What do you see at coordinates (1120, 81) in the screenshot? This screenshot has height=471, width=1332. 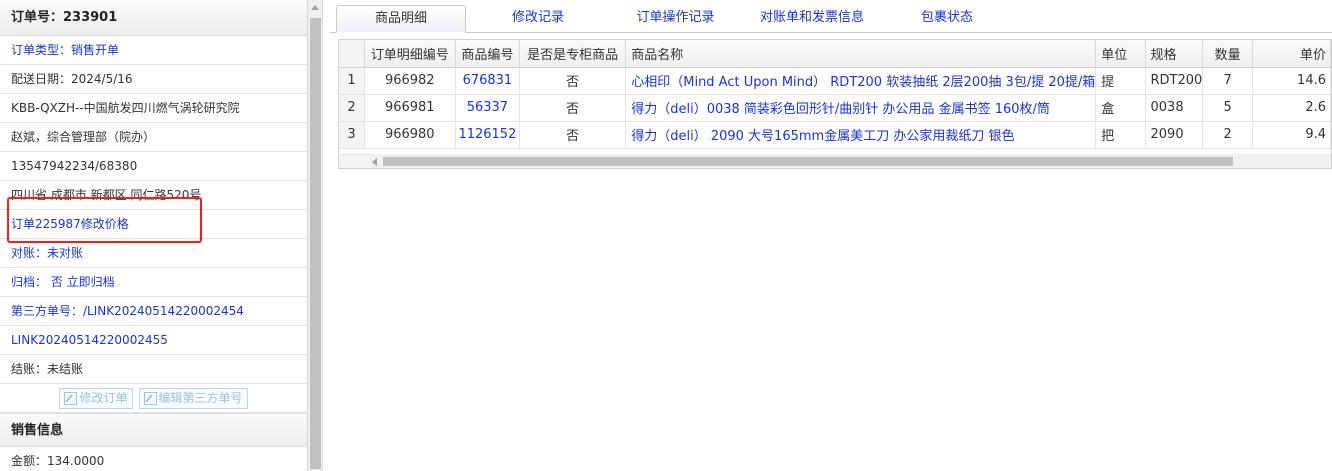 I see `unit-cell: 提` at bounding box center [1120, 81].